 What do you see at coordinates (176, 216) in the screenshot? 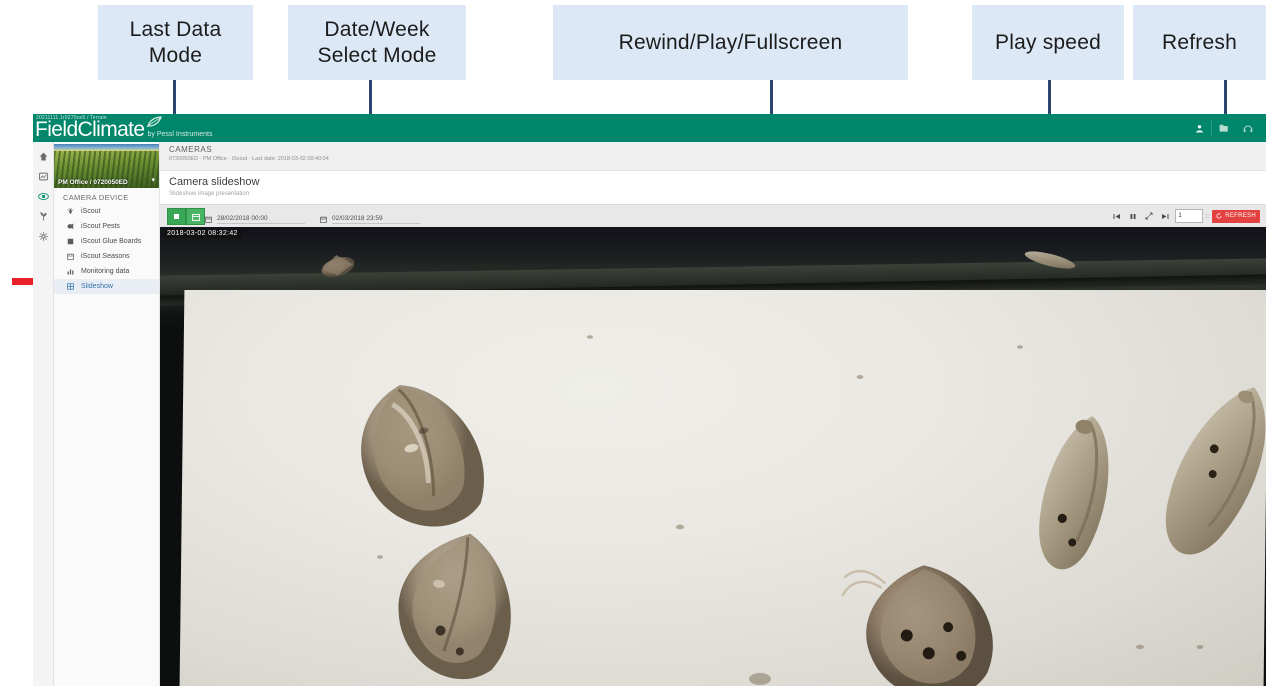
I see `last-data-mode-button` at bounding box center [176, 216].